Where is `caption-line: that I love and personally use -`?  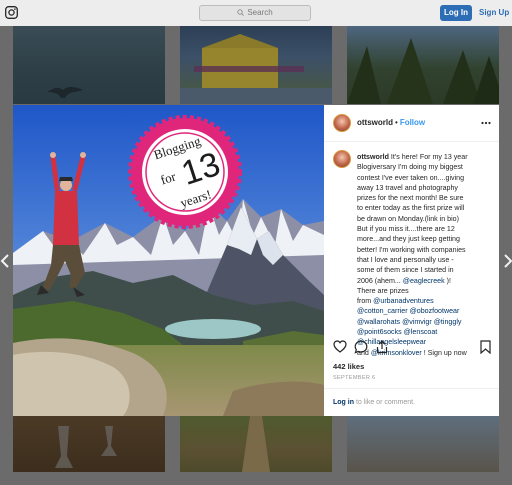
caption-line: that I love and personally use - is located at coordinates (405, 259).